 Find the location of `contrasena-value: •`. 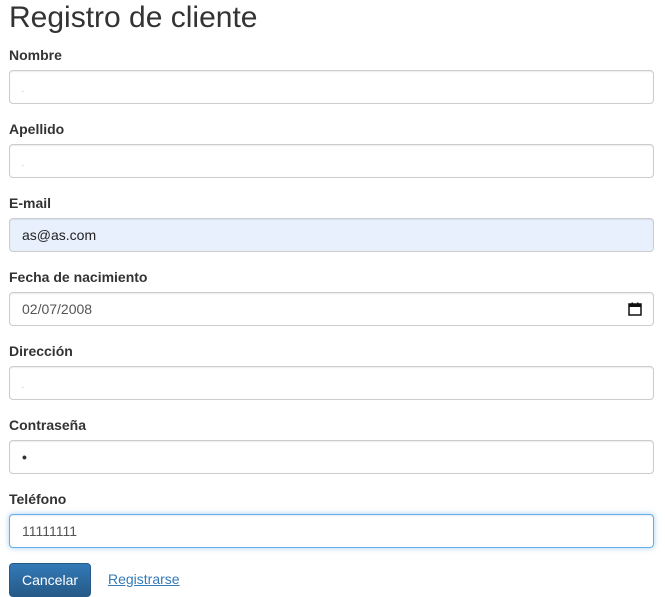

contrasena-value: • is located at coordinates (24, 457).